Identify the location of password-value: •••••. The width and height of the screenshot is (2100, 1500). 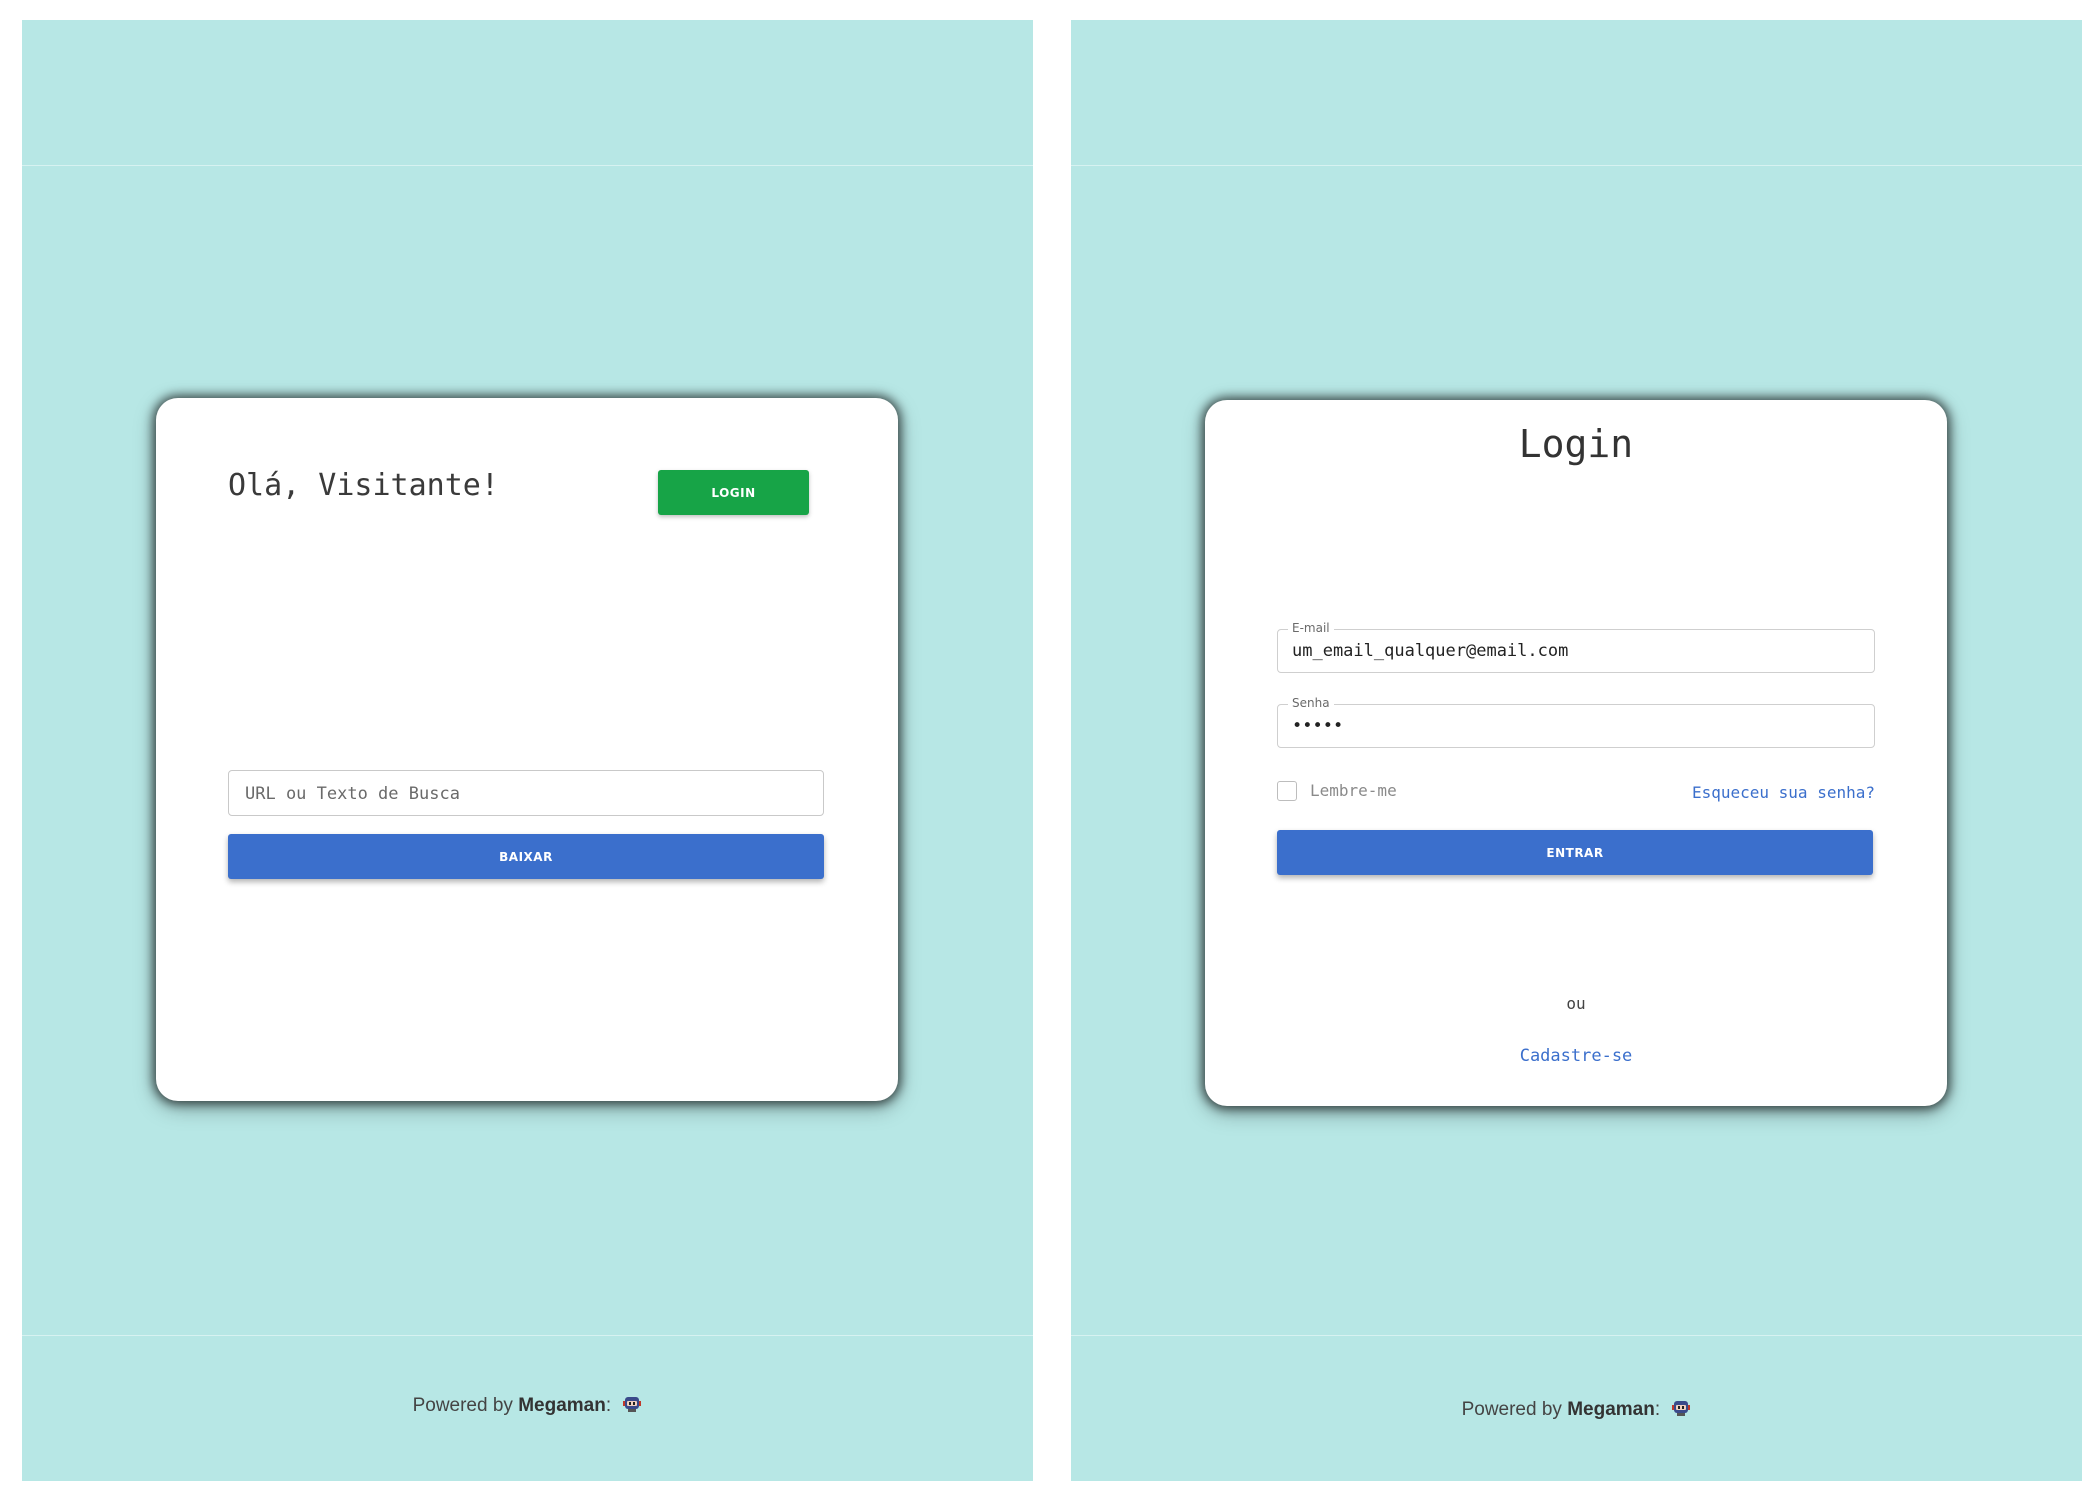
(1317, 726).